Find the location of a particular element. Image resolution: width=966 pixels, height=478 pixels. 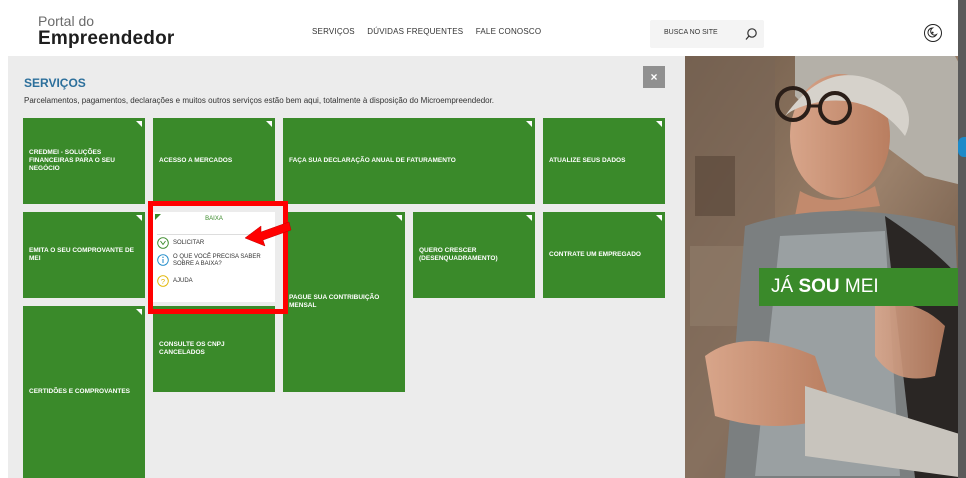

banner-text-bold: SOU is located at coordinates (819, 286).